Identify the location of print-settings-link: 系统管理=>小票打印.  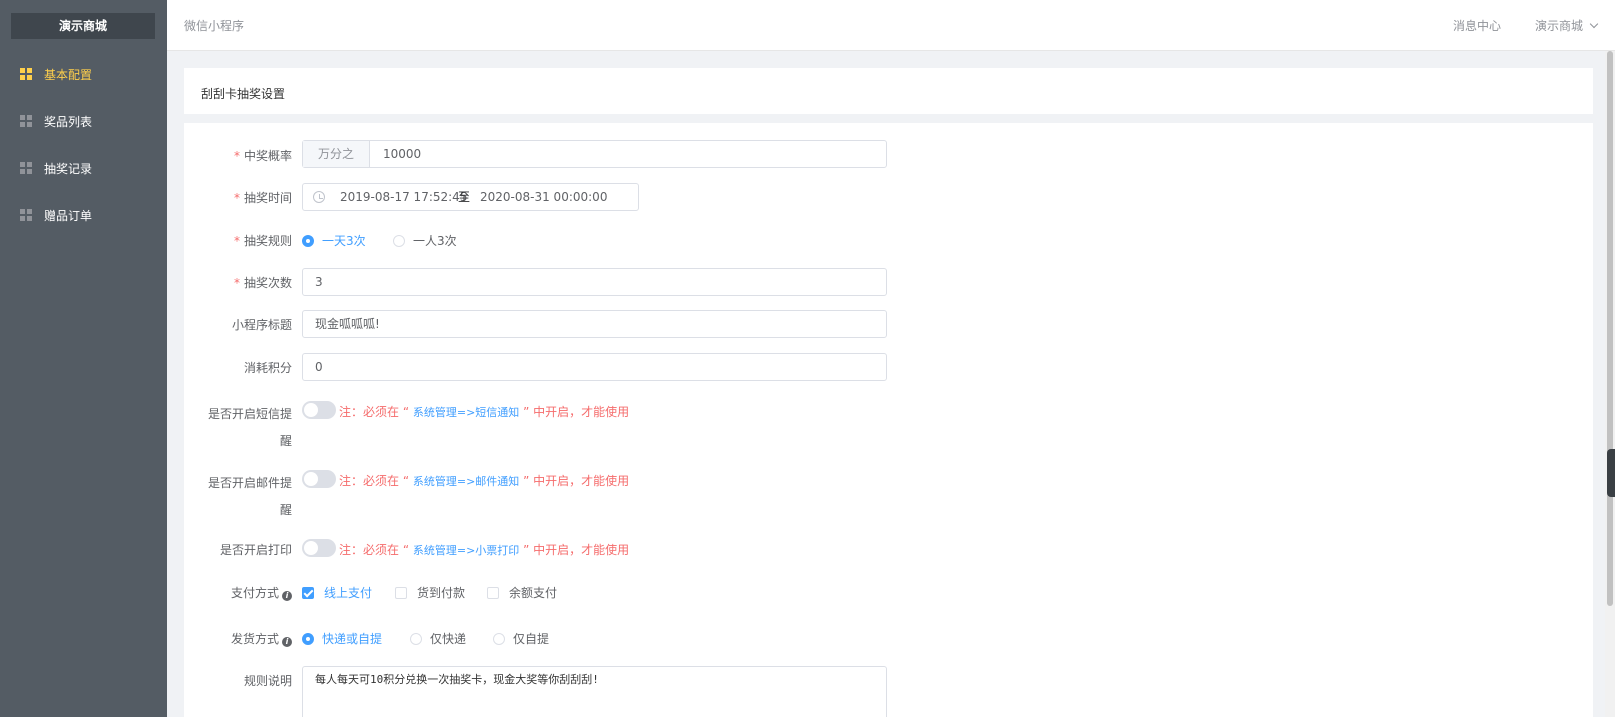
(466, 550).